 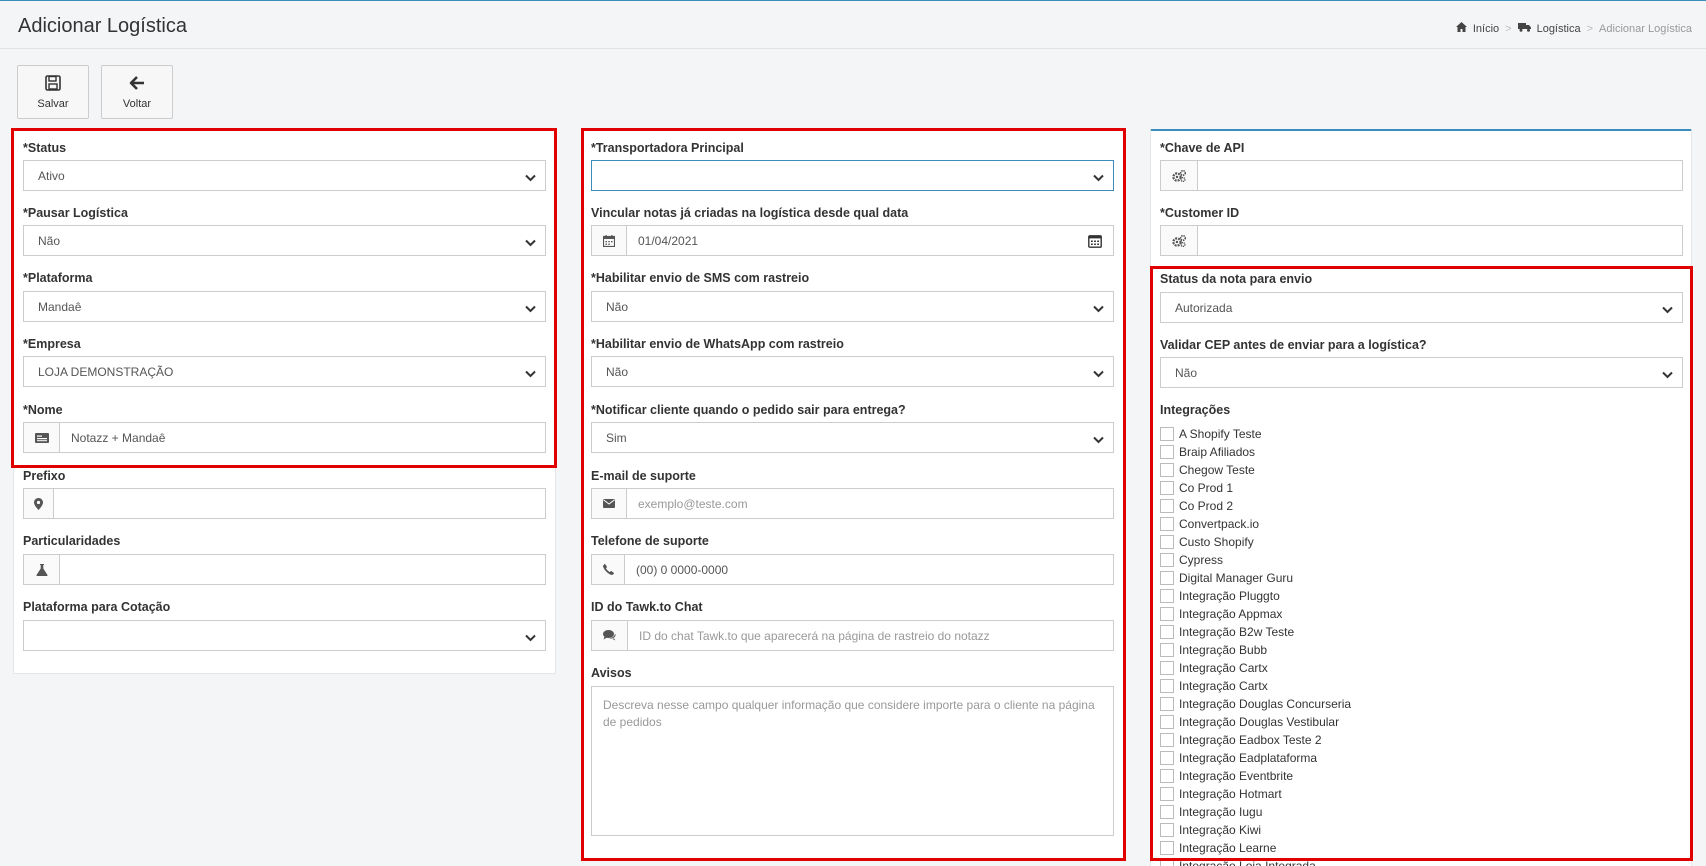 What do you see at coordinates (852, 306) in the screenshot?
I see `sms-select: Não` at bounding box center [852, 306].